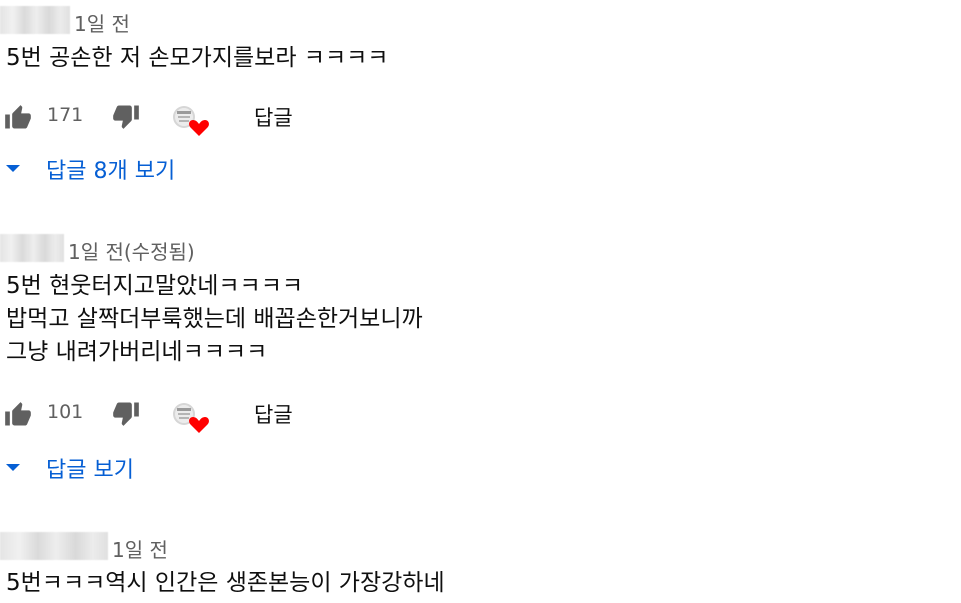 Image resolution: width=961 pixels, height=603 pixels. I want to click on like-count: 171, so click(65, 115).